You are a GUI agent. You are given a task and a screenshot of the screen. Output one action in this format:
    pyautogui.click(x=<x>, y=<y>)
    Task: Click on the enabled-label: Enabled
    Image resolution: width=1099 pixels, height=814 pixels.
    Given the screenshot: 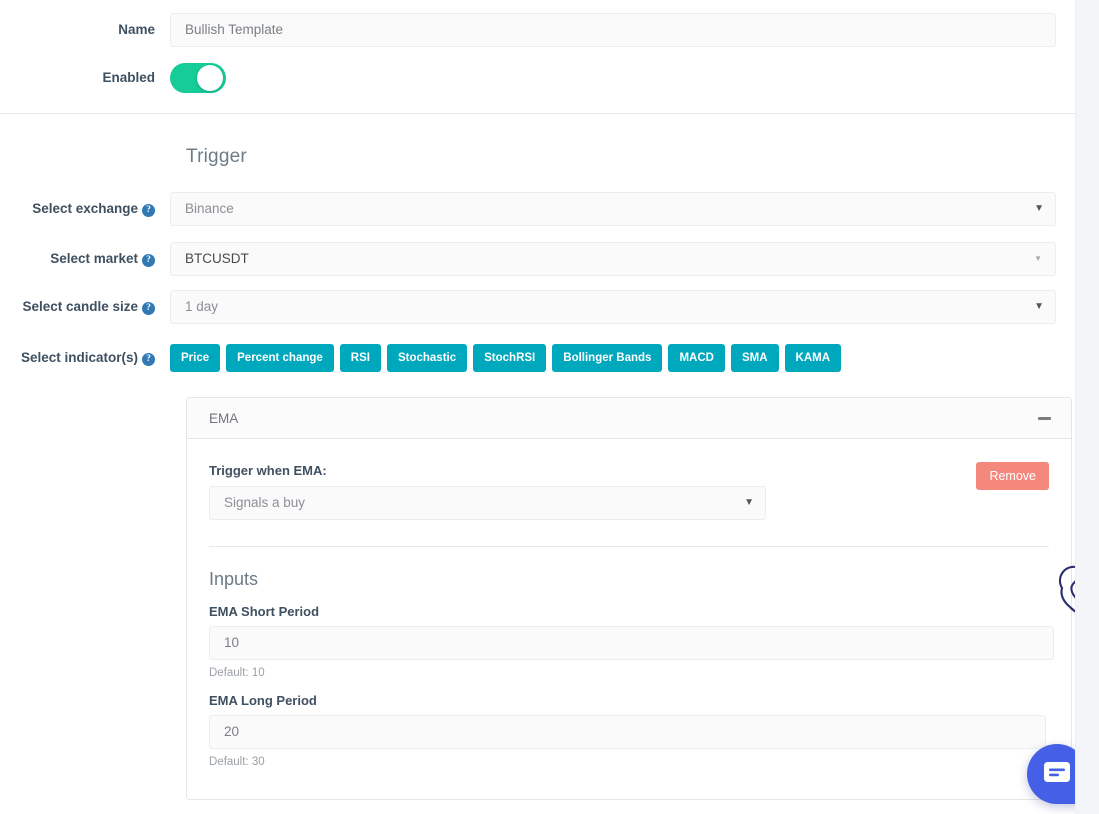 What is the action you would take?
    pyautogui.click(x=128, y=77)
    